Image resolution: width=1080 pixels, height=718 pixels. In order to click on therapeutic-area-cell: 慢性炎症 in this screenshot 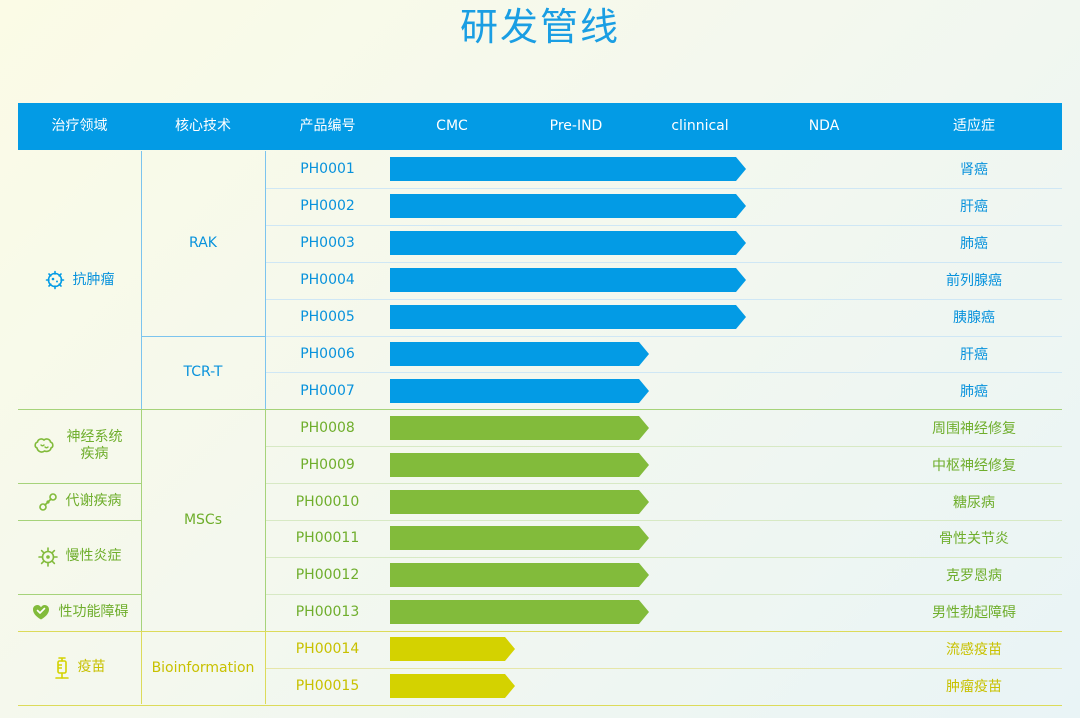, I will do `click(79, 557)`.